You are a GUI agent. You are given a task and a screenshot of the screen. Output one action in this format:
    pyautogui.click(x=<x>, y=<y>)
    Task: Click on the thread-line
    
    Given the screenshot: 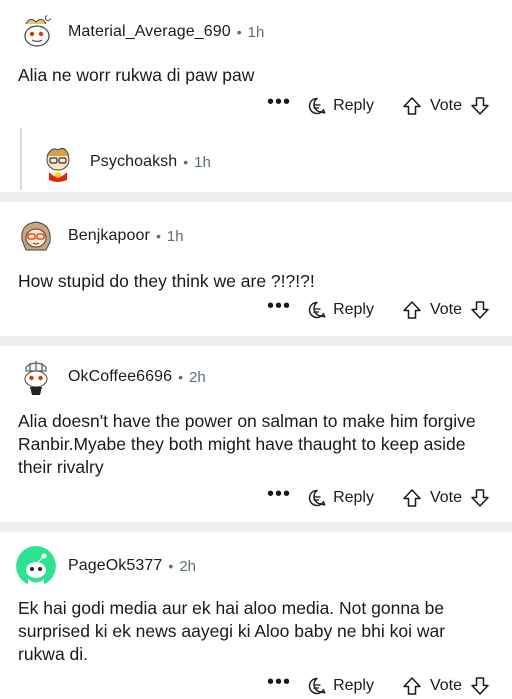 What is the action you would take?
    pyautogui.click(x=21, y=159)
    